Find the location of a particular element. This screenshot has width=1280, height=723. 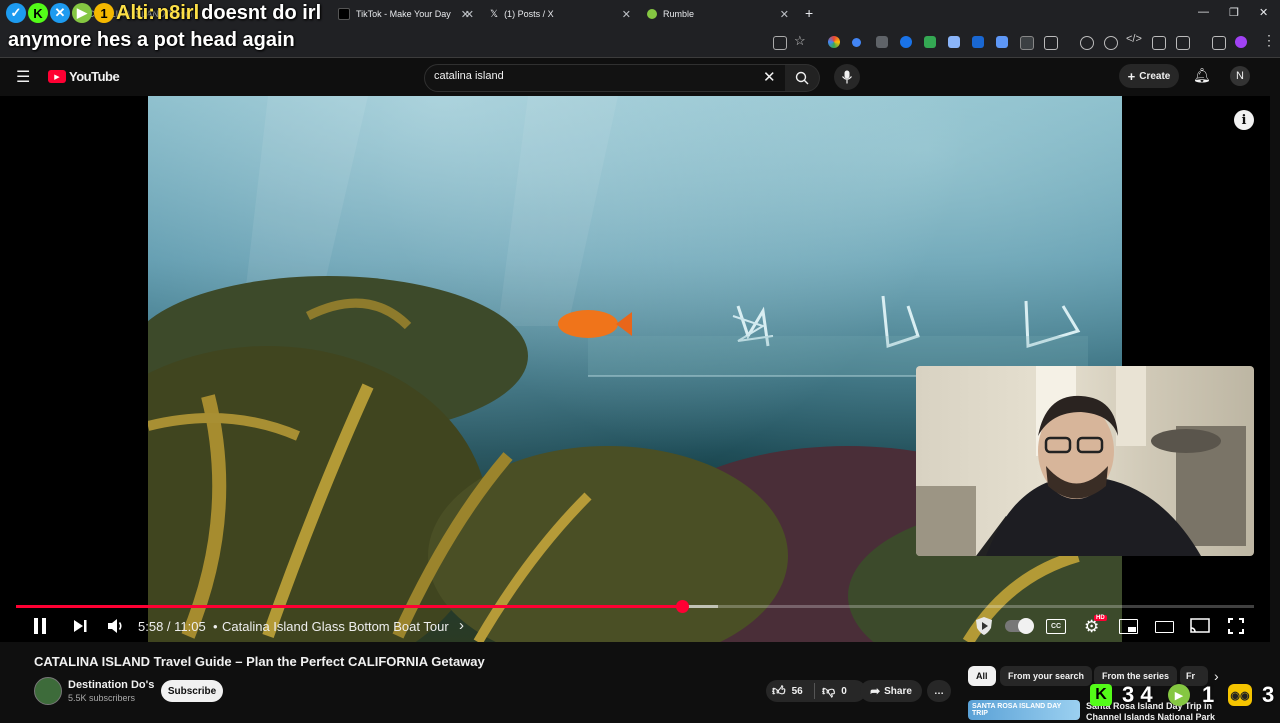

subscriber-count: 5.5K subscribers is located at coordinates (102, 698).